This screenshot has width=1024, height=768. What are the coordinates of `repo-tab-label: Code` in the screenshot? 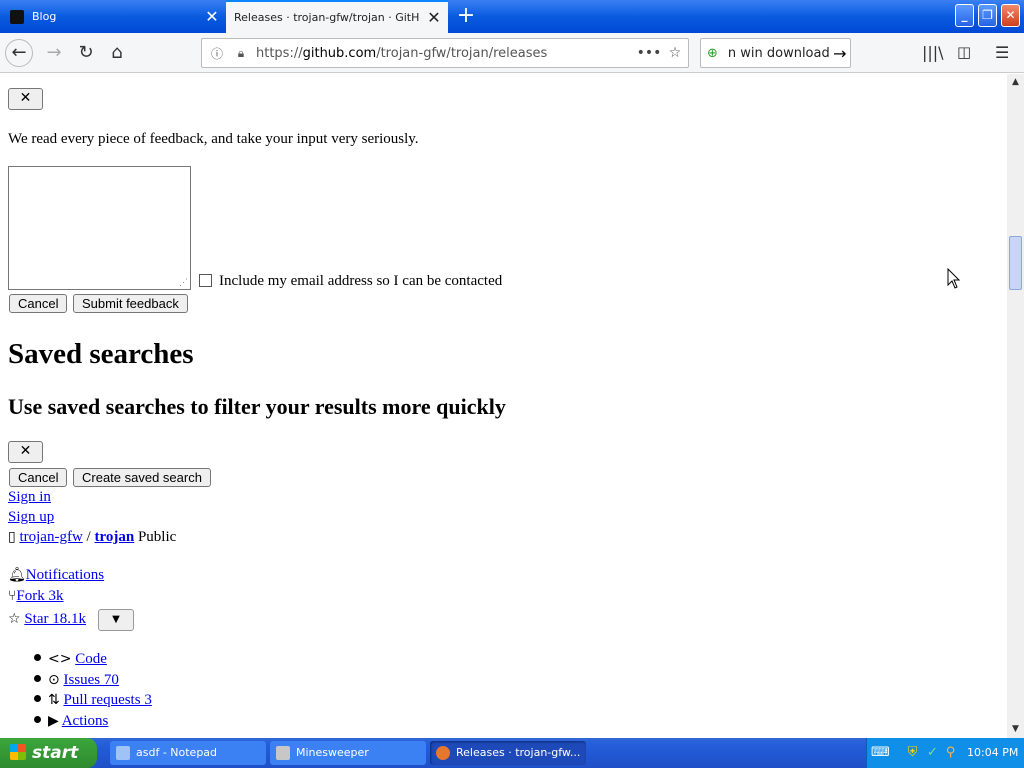 It's located at (91, 659).